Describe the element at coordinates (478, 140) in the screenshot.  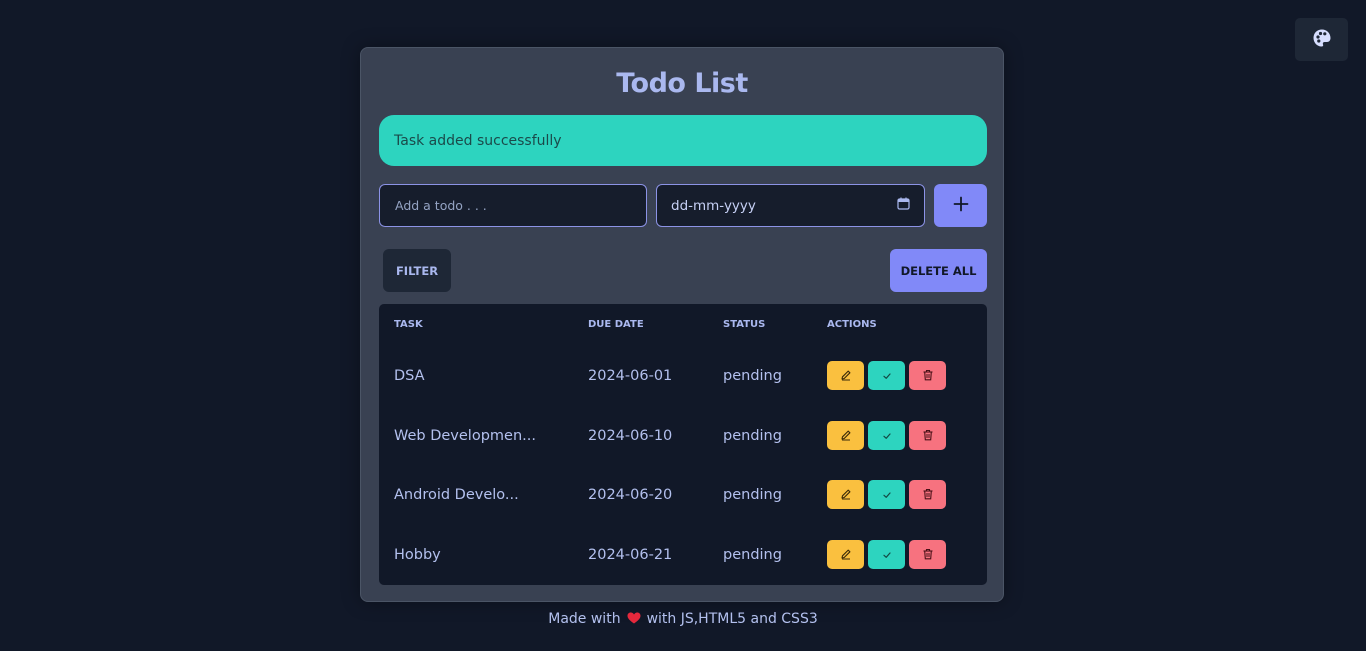
I see `alert-text: Task added successfully` at that location.